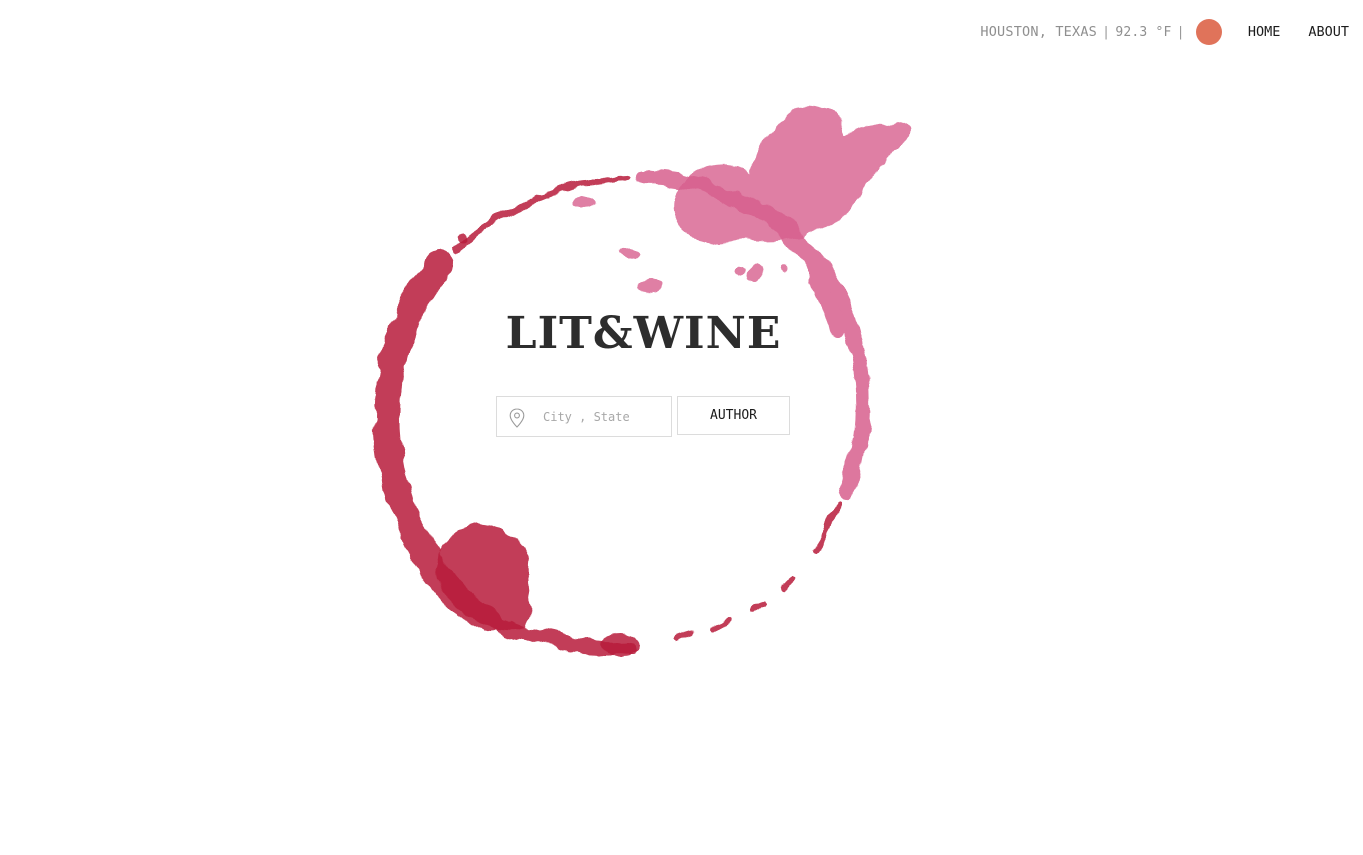  What do you see at coordinates (1101, 32) in the screenshot?
I see `weather-widget: HOUSTON, TEXAS | 92.3 °F |` at bounding box center [1101, 32].